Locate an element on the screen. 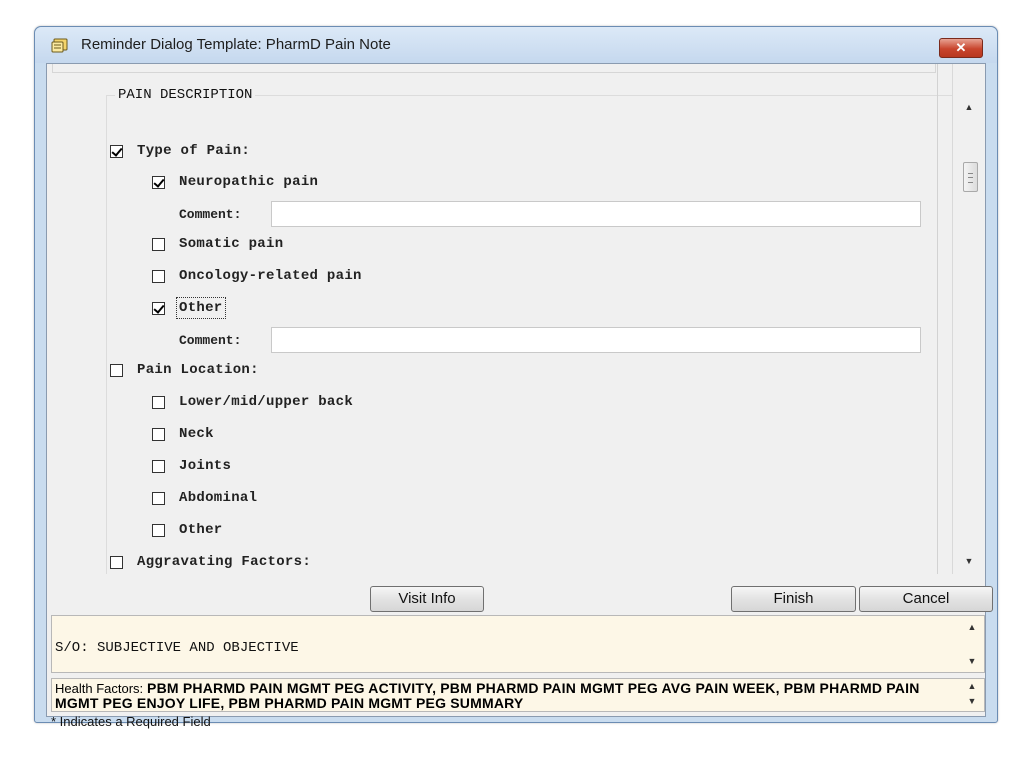 This screenshot has height=768, width=1024. item-pain-location: Pain Location: is located at coordinates (184, 370).